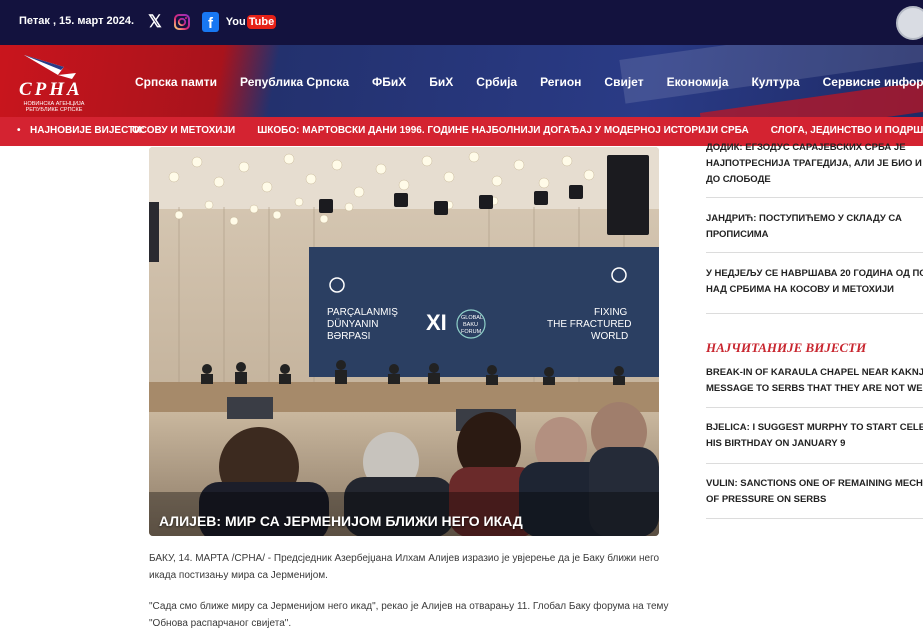 This screenshot has height=632, width=923. What do you see at coordinates (235, 22) in the screenshot?
I see `youtube-you-text: You` at bounding box center [235, 22].